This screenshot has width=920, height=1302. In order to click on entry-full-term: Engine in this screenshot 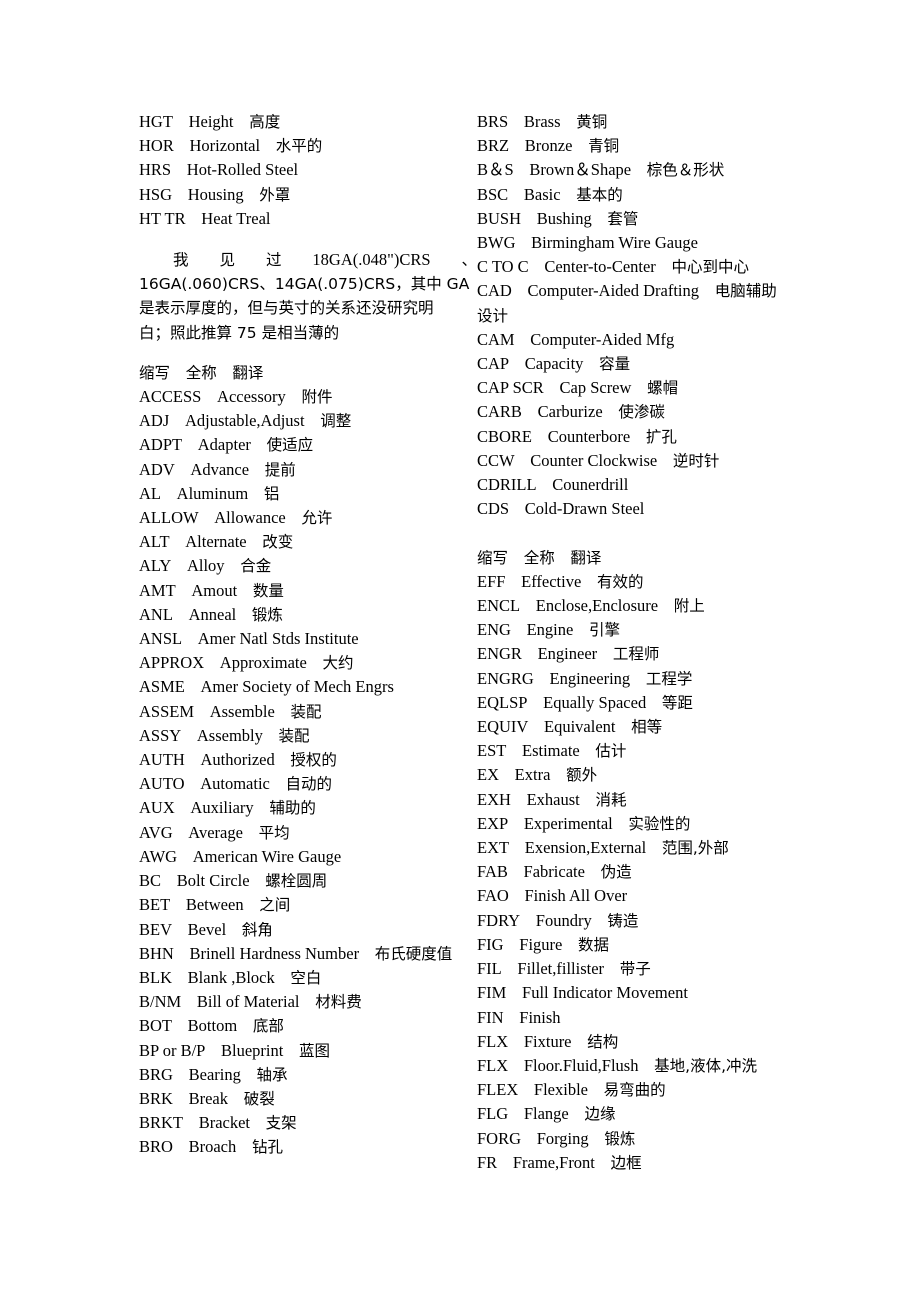, I will do `click(550, 630)`.